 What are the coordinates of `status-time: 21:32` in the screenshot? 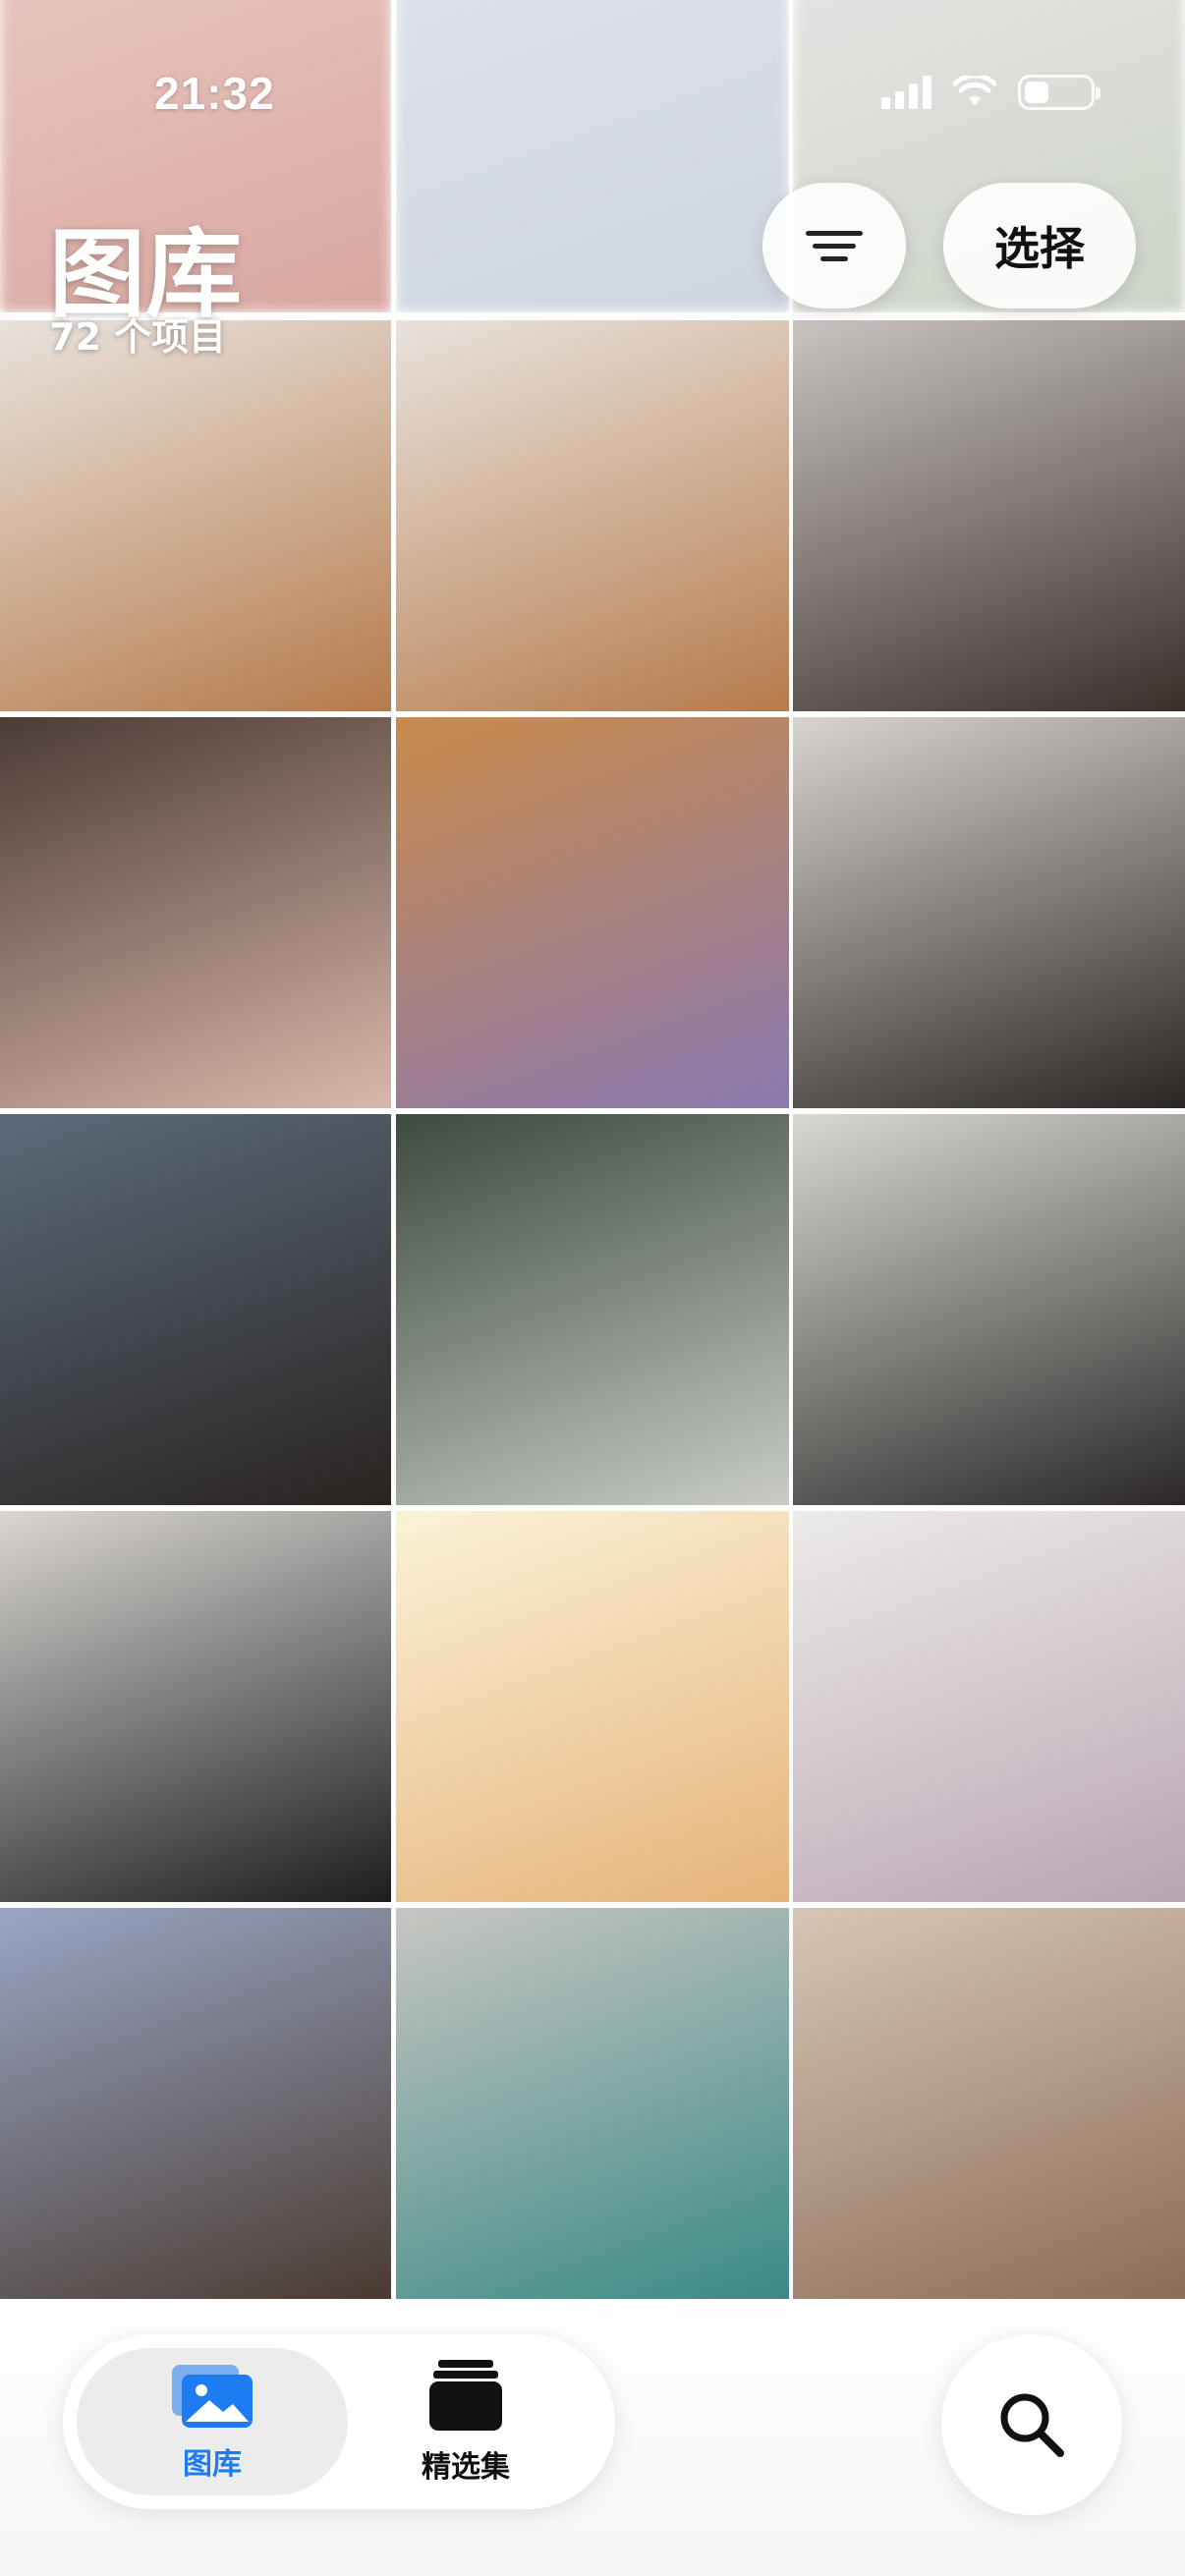 It's located at (215, 93).